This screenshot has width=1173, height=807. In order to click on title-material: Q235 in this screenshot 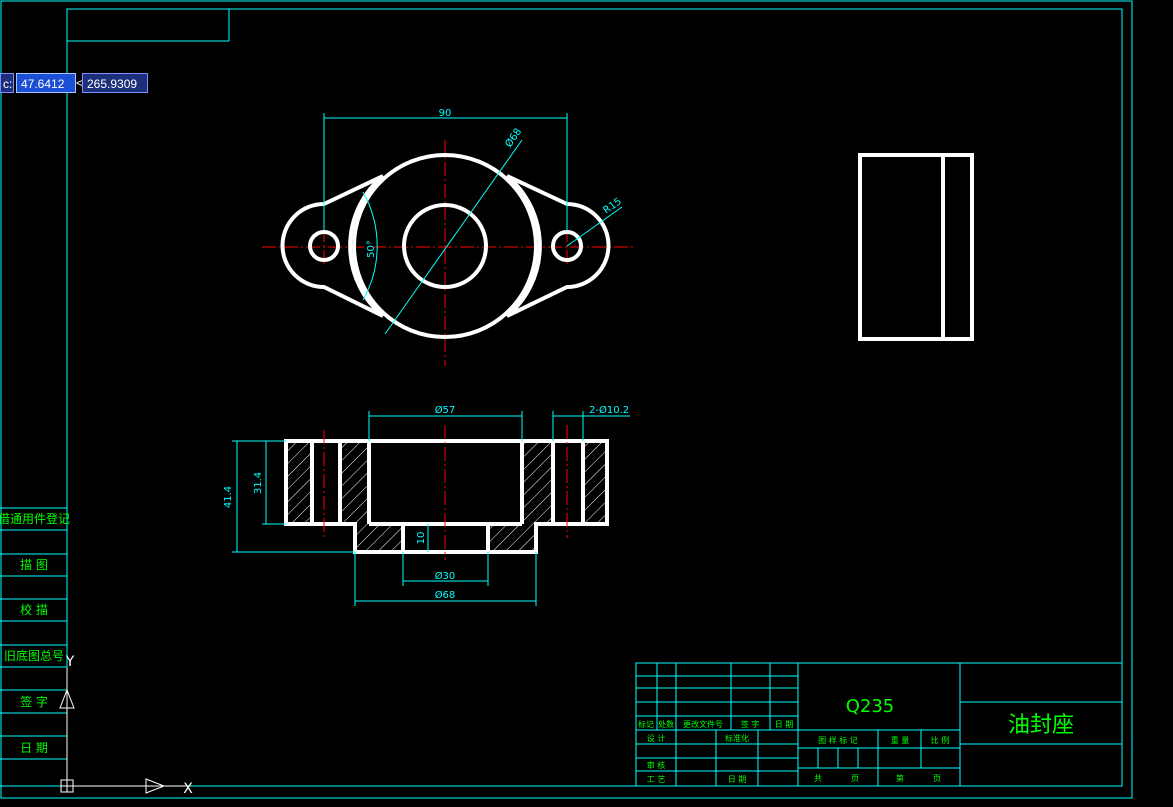, I will do `click(870, 706)`.